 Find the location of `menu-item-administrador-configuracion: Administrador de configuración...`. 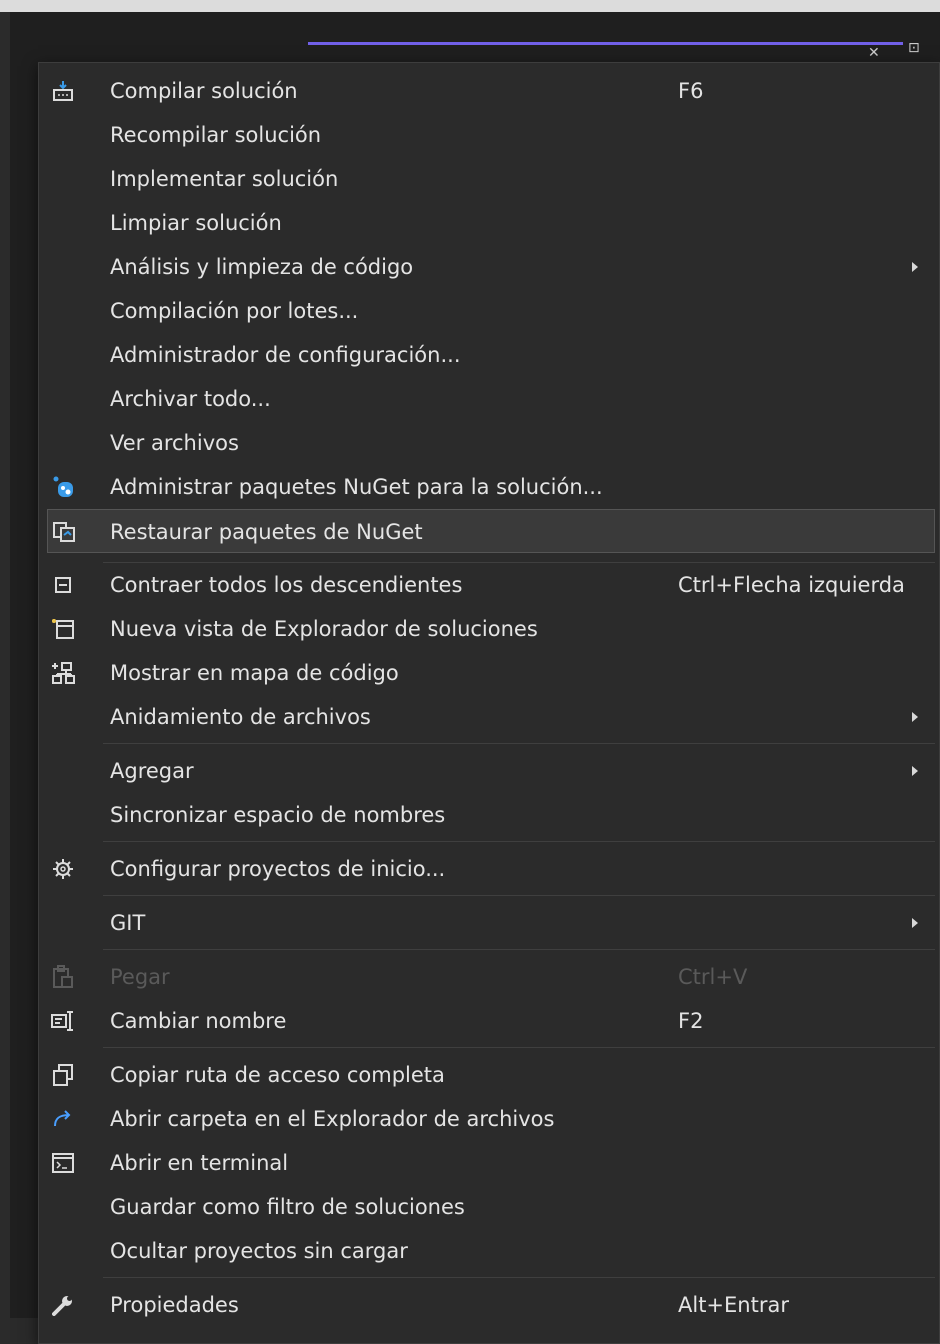

menu-item-administrador-configuracion: Administrador de configuración... is located at coordinates (489, 355).